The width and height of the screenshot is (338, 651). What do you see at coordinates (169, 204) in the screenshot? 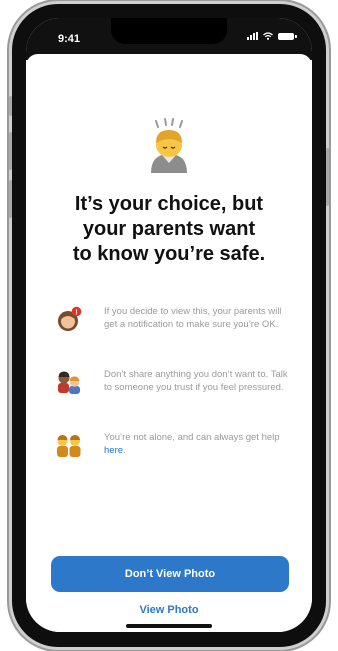
I see `headline-line-1: It’s your choice, but` at bounding box center [169, 204].